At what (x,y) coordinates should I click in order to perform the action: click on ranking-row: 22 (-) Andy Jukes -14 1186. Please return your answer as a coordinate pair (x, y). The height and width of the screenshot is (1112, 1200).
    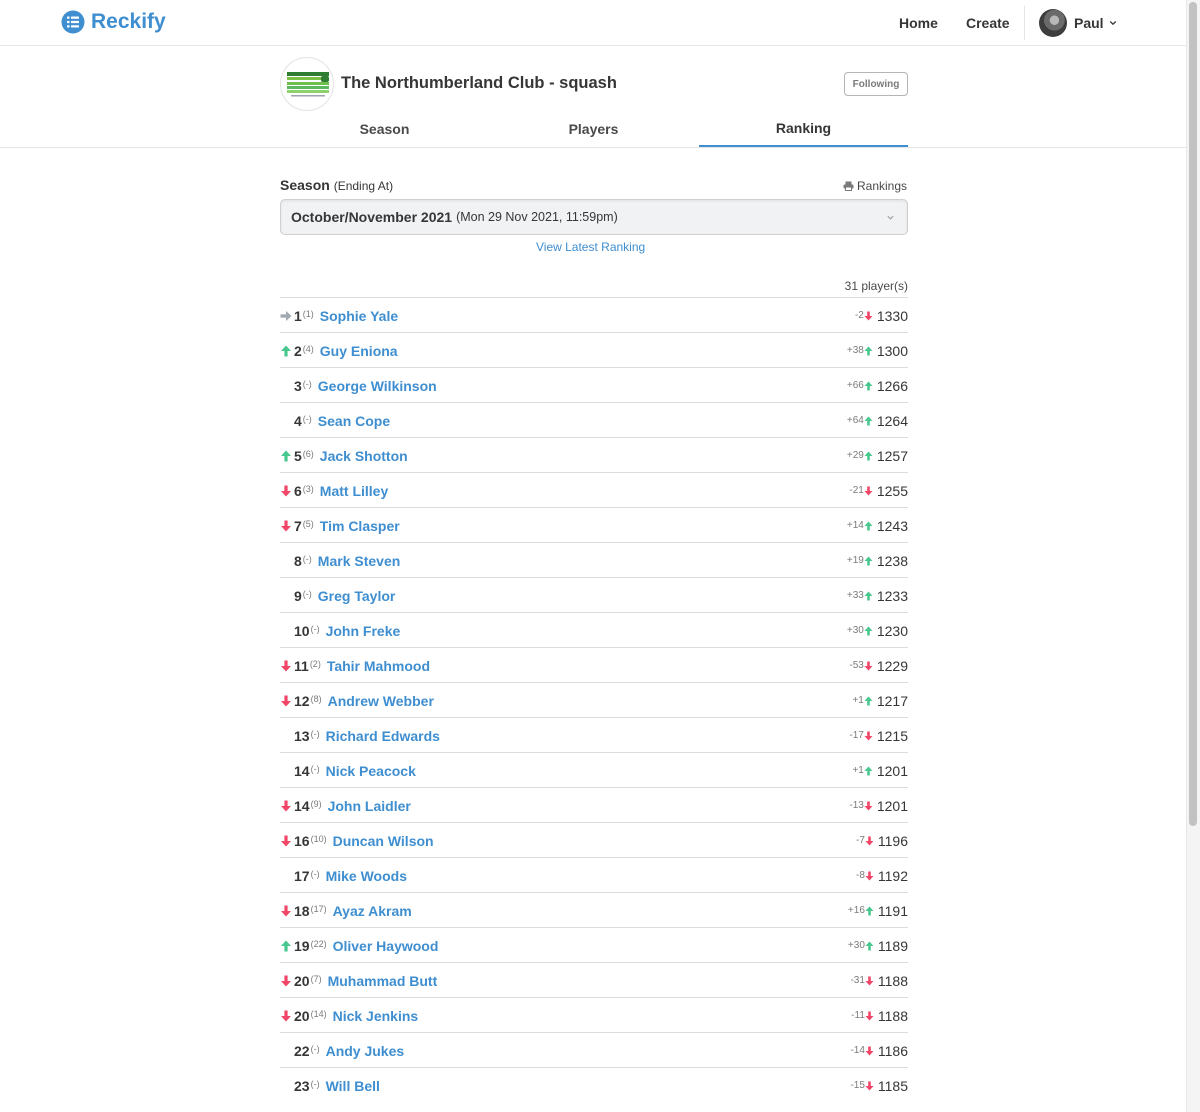
    Looking at the image, I should click on (594, 1049).